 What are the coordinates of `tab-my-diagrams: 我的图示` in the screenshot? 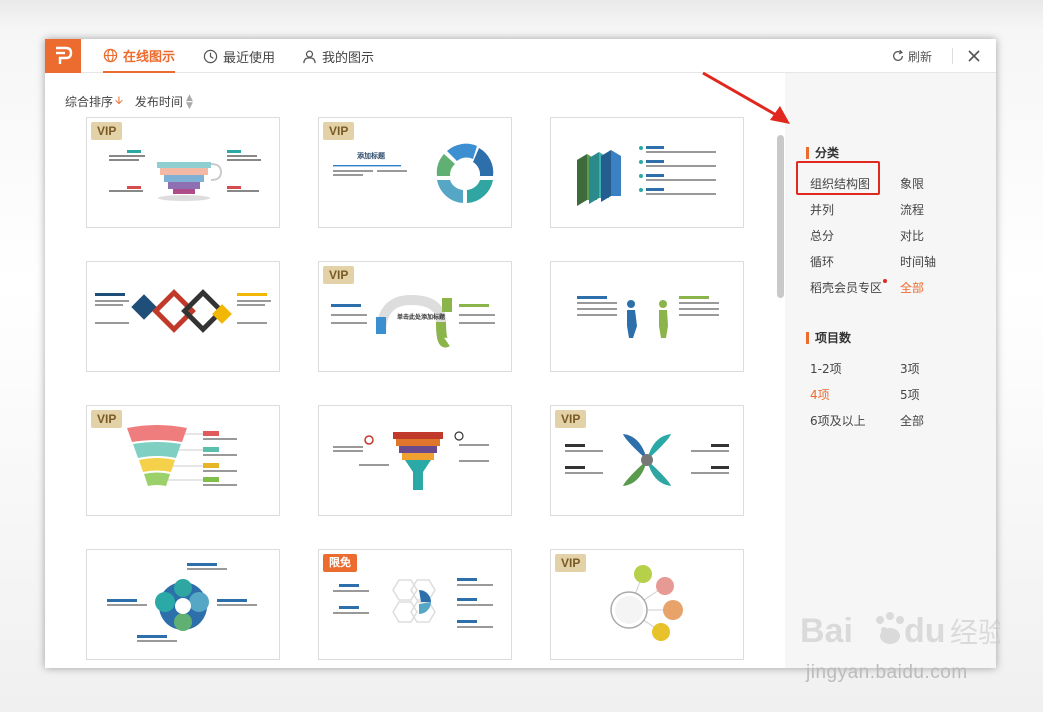 It's located at (338, 56).